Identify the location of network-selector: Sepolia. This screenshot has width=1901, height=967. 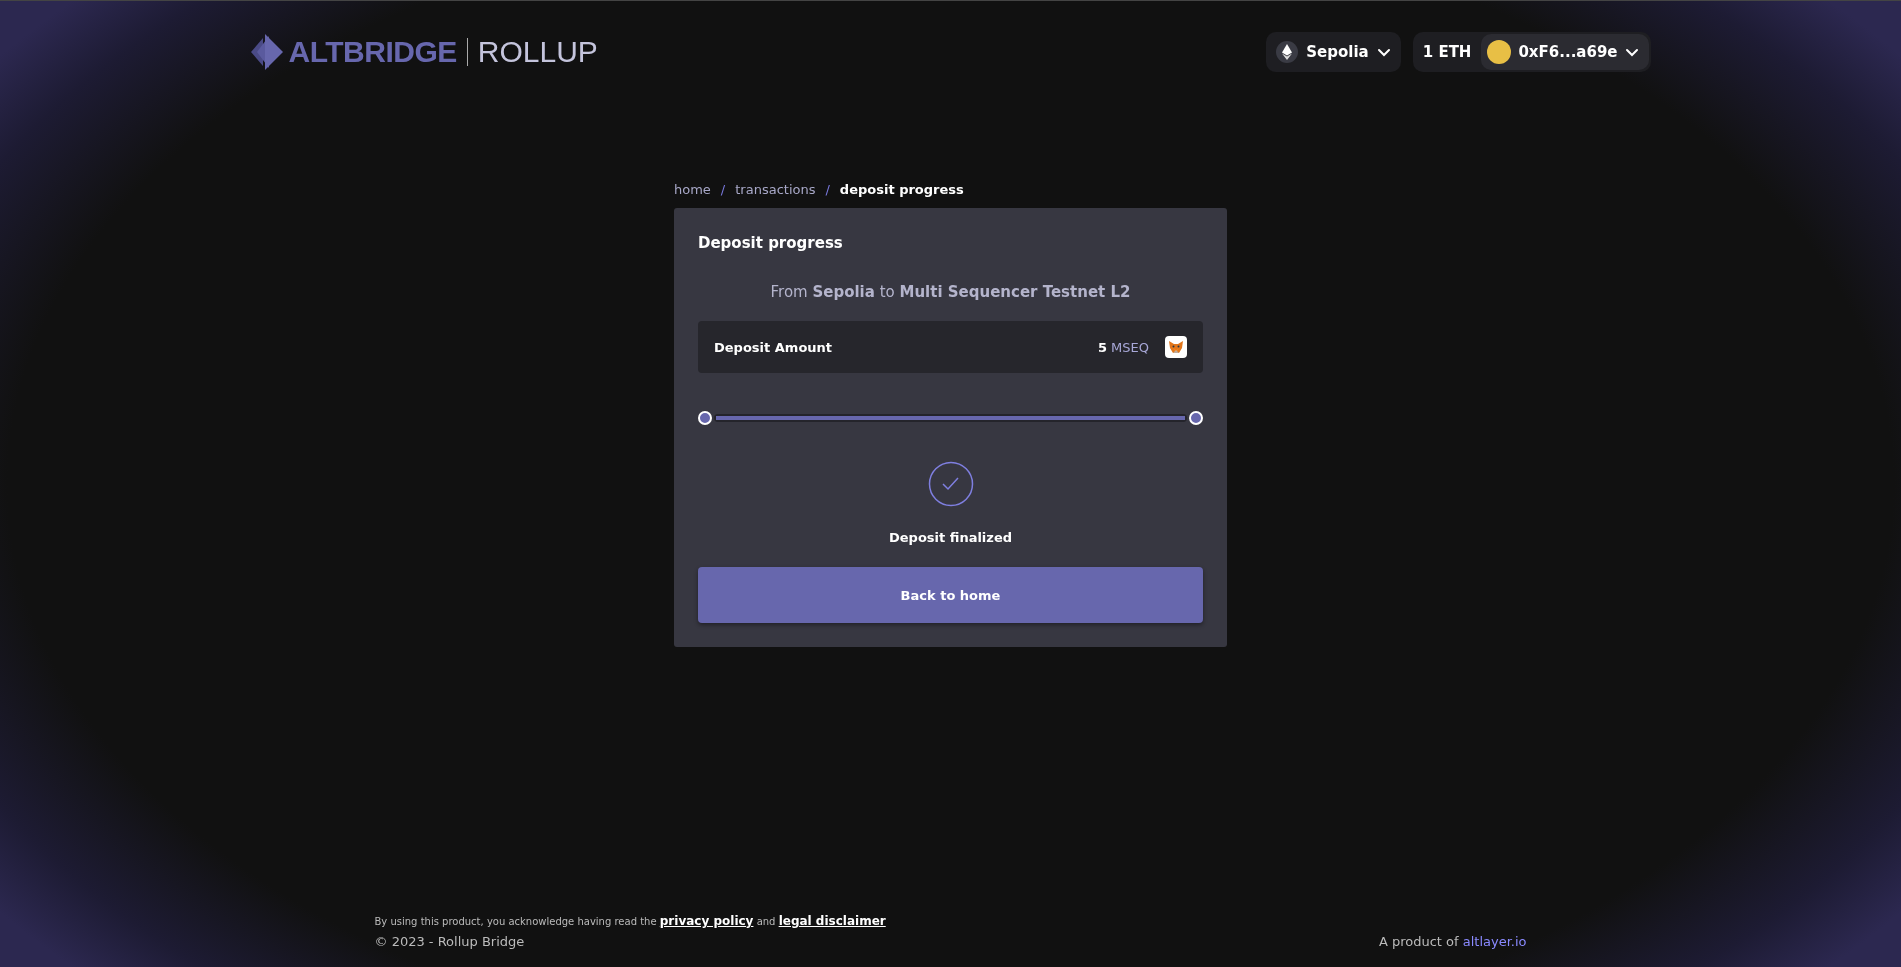
(1333, 52).